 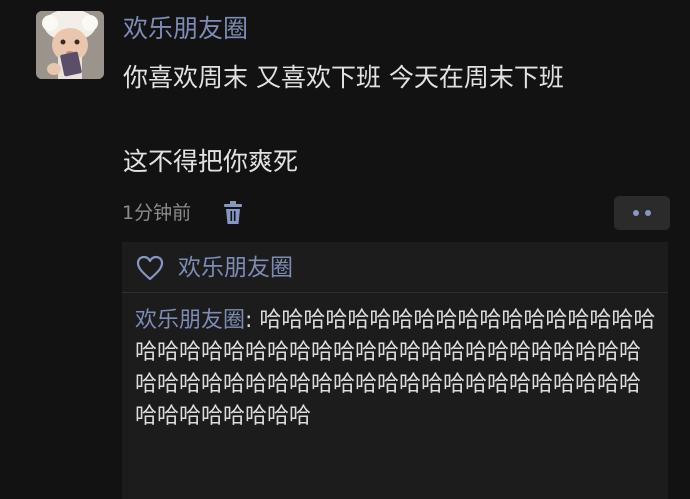 I want to click on post-text-line: 你喜欢周末 又喜欢下班 今天在周末下班, so click(x=343, y=77).